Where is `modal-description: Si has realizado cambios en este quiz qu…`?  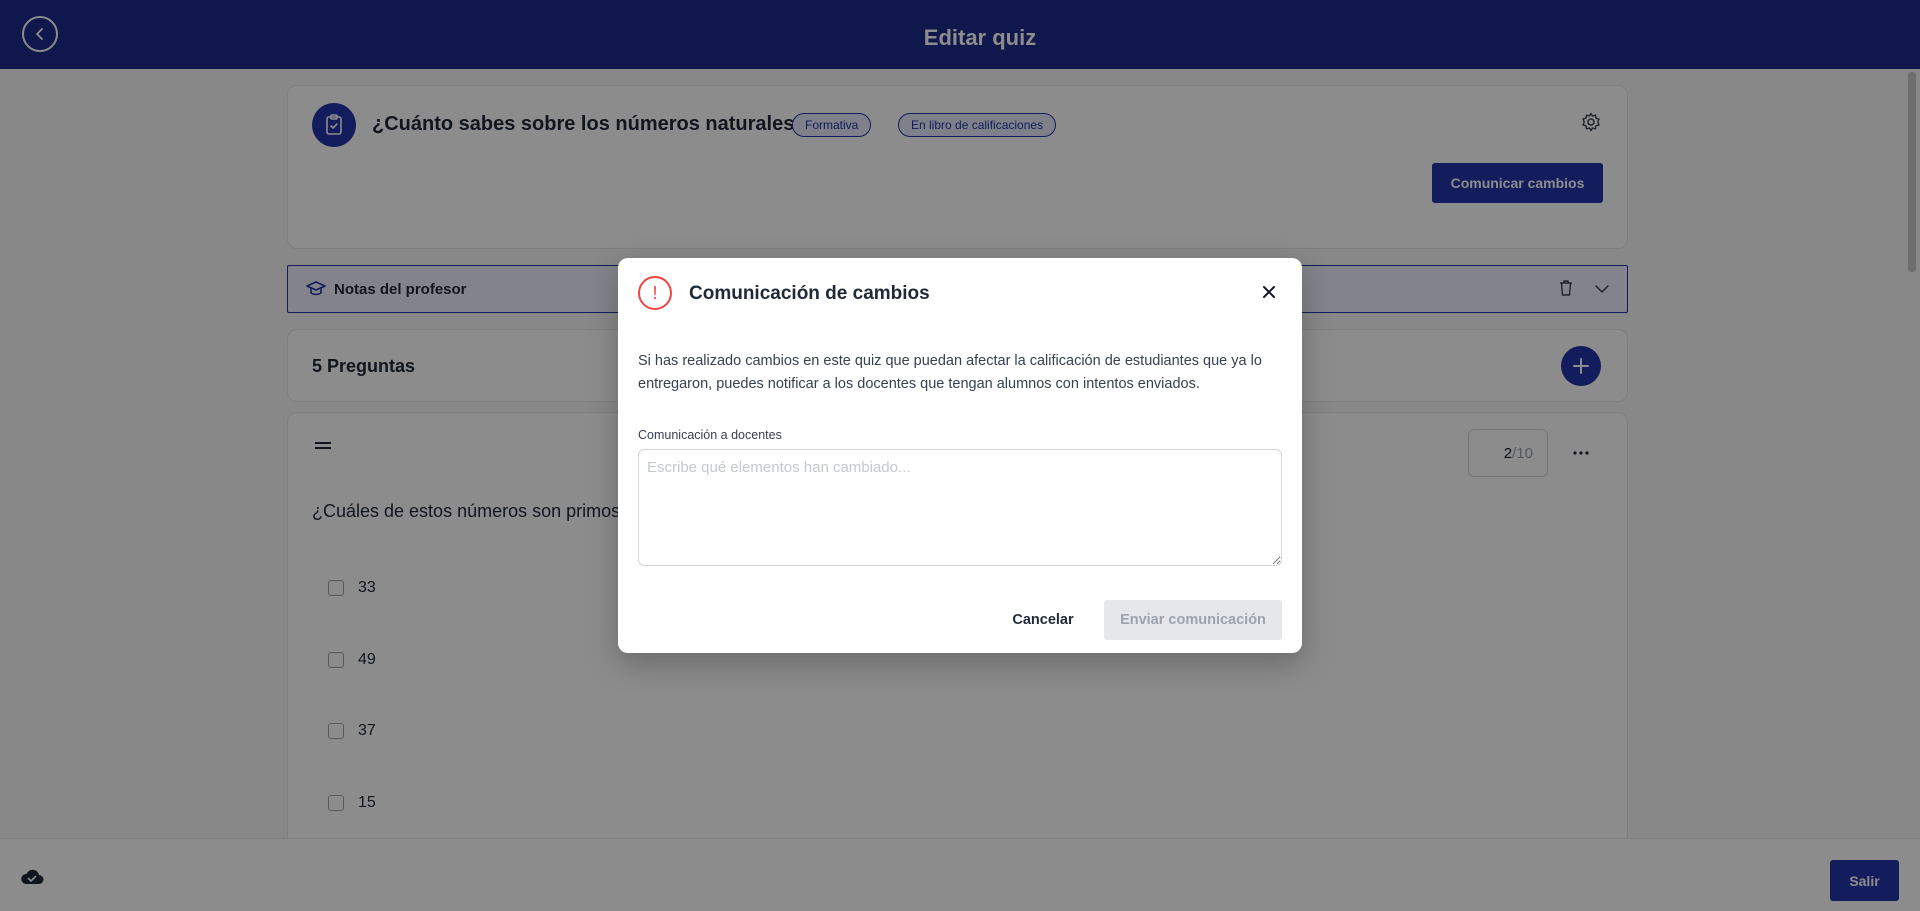 modal-description: Si has realizado cambios en este quiz qu… is located at coordinates (950, 372).